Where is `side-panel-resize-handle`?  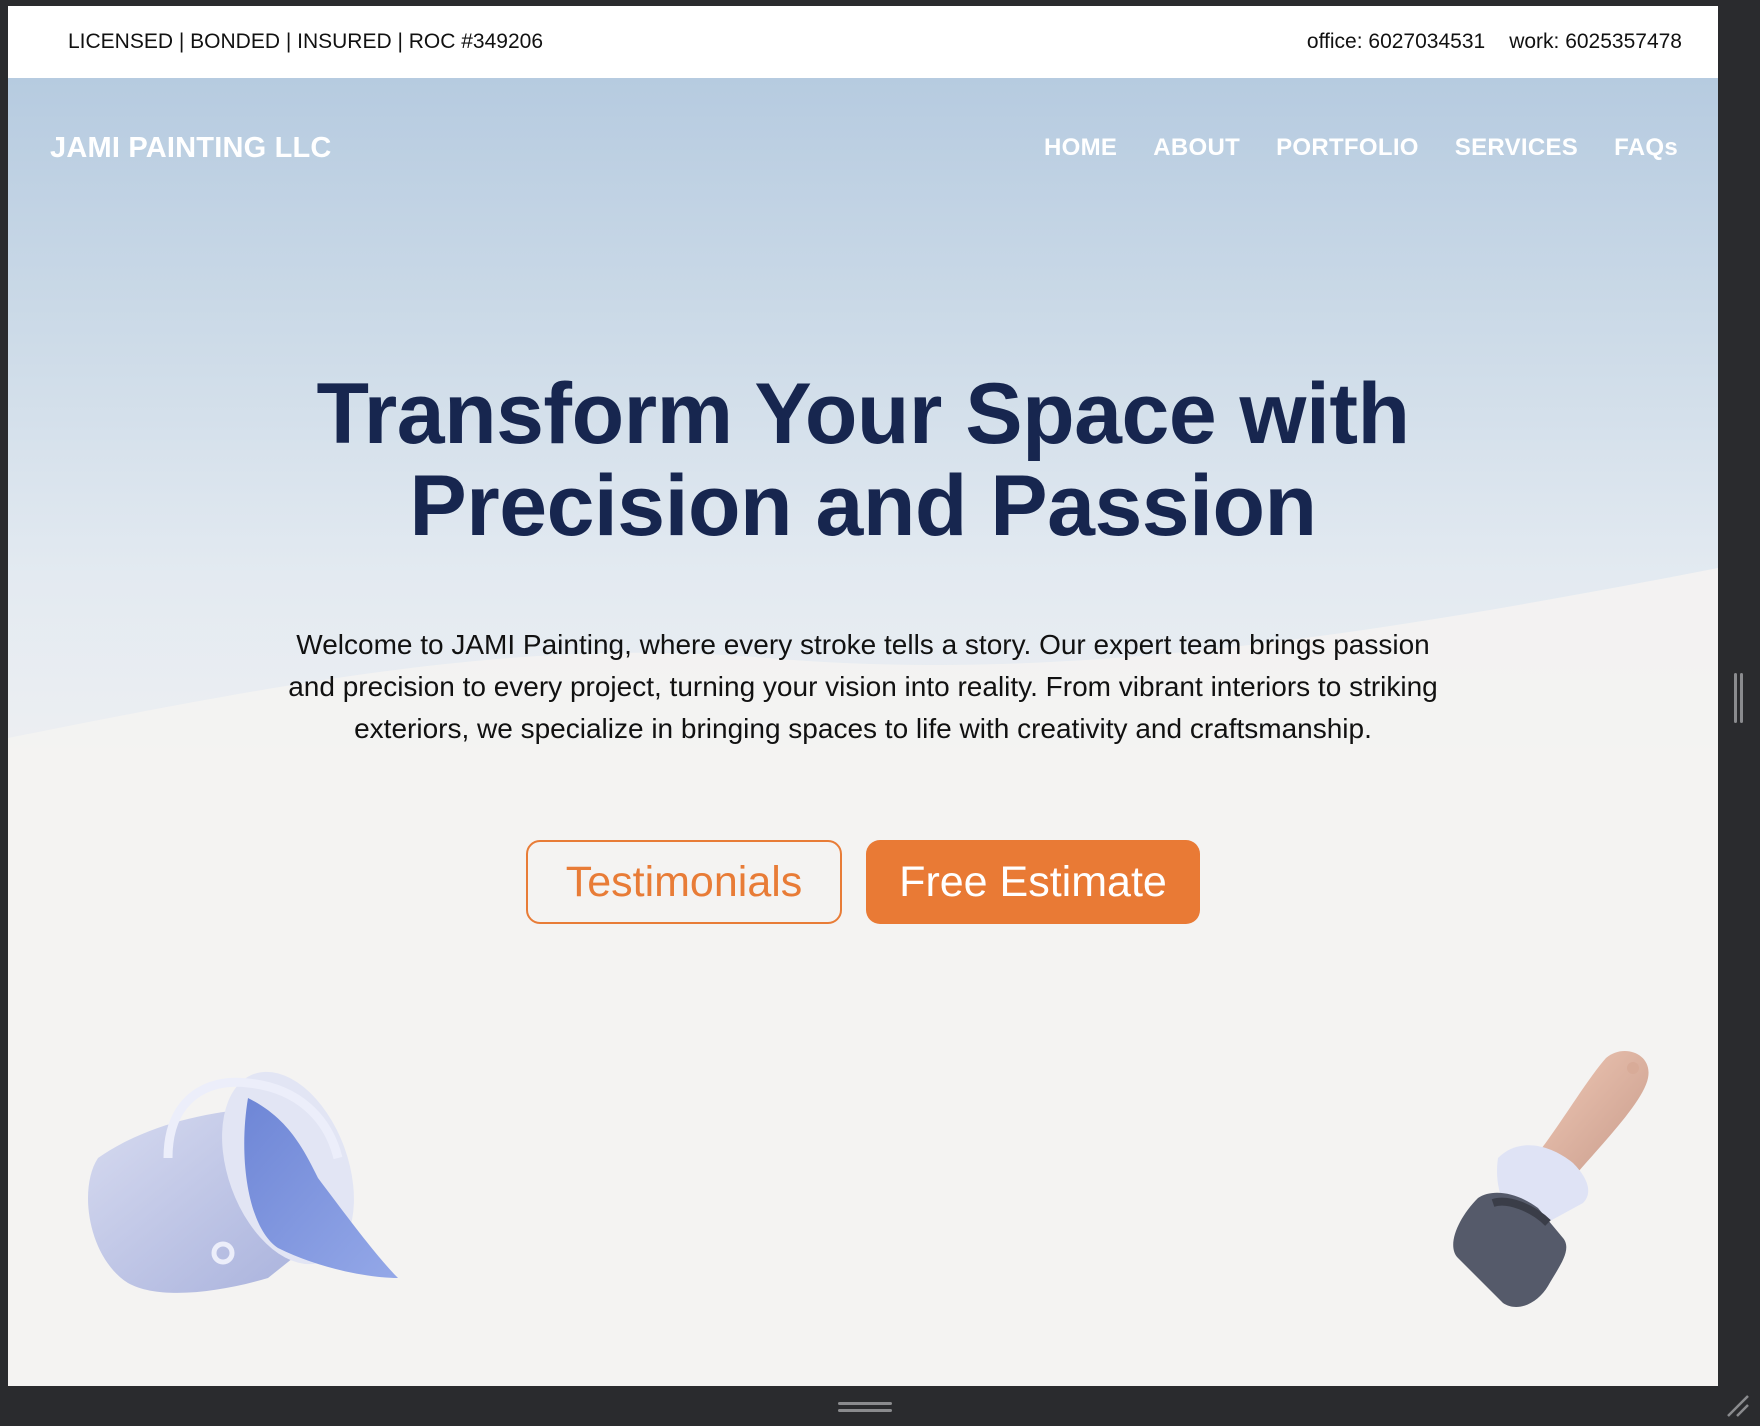 side-panel-resize-handle is located at coordinates (1739, 698).